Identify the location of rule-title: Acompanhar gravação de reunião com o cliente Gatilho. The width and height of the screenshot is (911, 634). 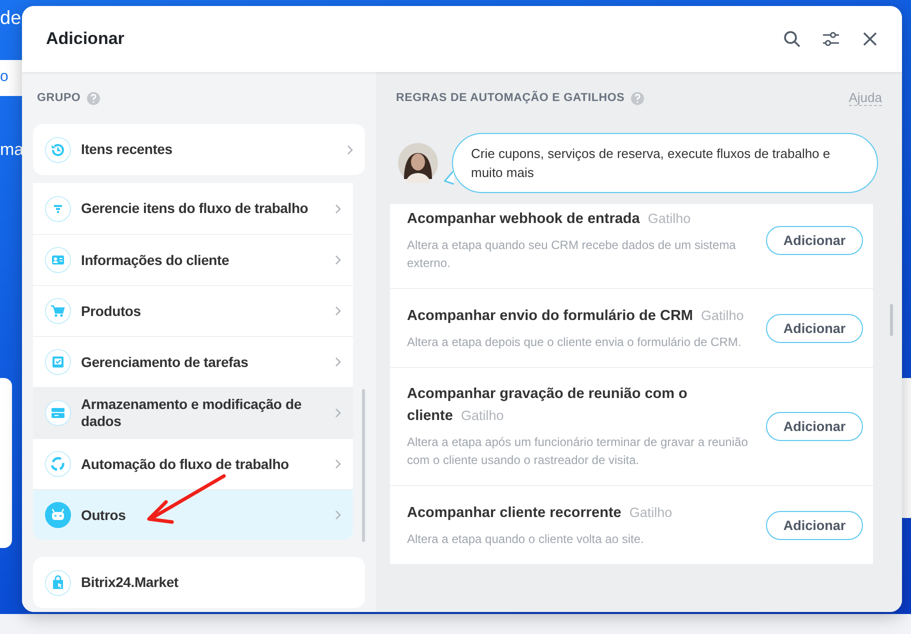
(547, 405).